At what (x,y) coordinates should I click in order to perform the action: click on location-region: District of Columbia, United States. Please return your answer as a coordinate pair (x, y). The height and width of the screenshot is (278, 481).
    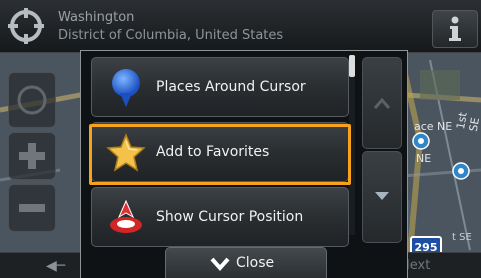
    Looking at the image, I should click on (171, 35).